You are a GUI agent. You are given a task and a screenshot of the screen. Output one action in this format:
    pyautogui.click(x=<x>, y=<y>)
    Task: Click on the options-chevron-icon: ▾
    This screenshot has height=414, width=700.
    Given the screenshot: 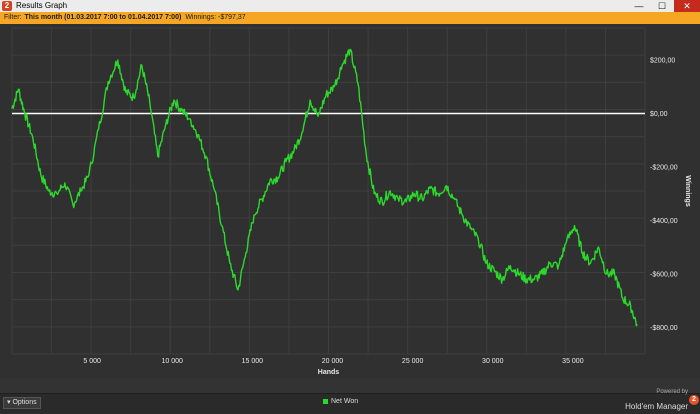 What is the action you would take?
    pyautogui.click(x=9, y=402)
    